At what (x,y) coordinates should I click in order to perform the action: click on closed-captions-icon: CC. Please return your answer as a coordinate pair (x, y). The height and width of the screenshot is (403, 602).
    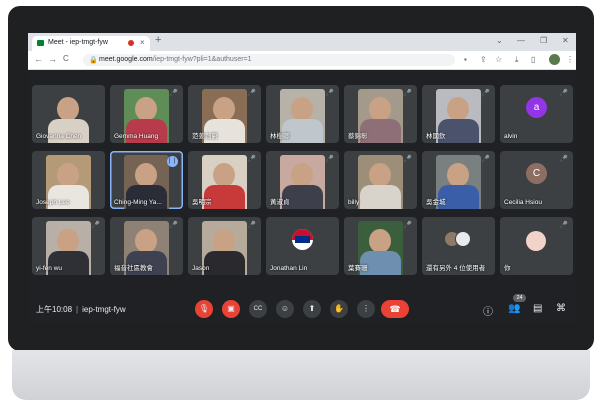
    Looking at the image, I should click on (258, 309).